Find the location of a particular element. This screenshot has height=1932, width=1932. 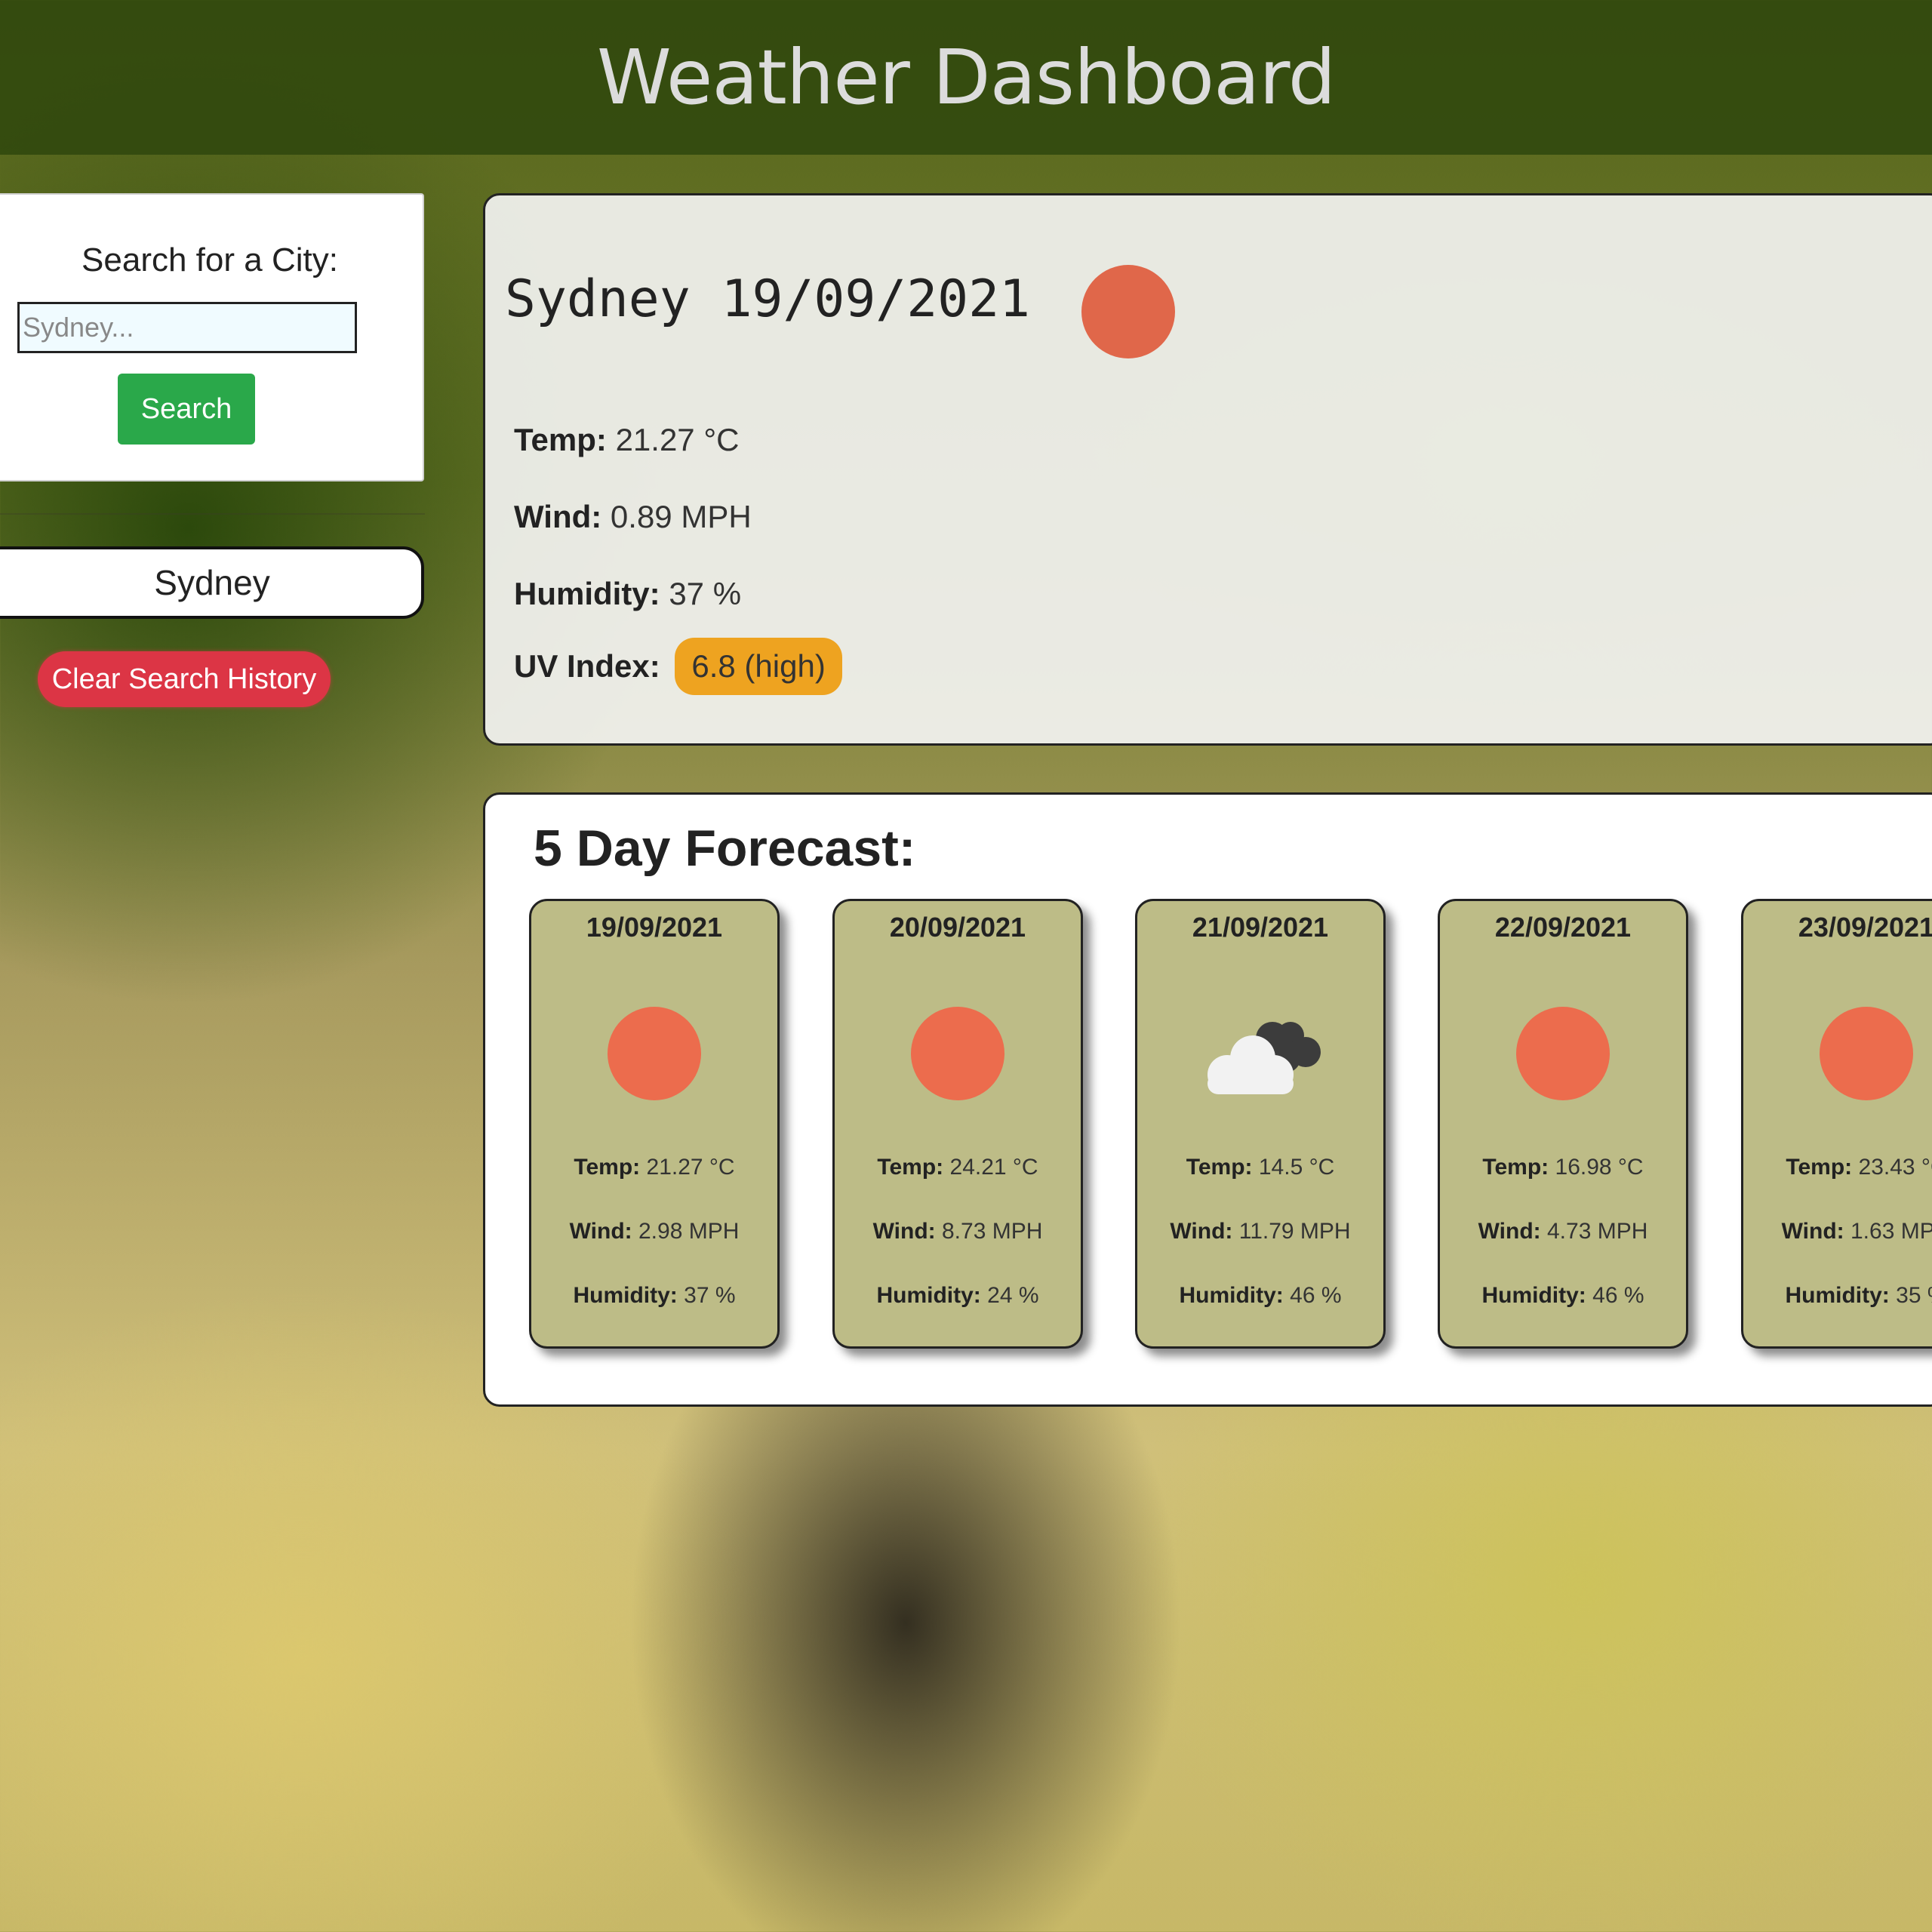

forecast-card: 21/09/2021 Temp: 14.5 °C Wind: 11.79 MPH is located at coordinates (1260, 1124).